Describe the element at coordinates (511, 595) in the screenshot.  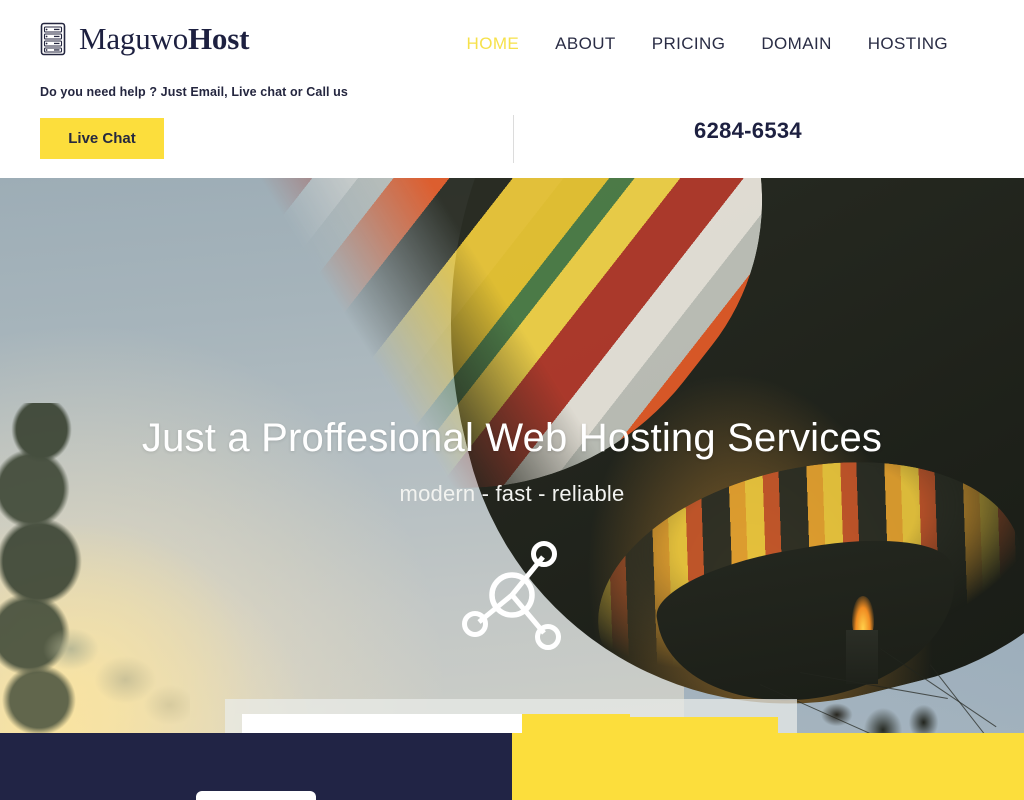
I see `network-node-icon` at that location.